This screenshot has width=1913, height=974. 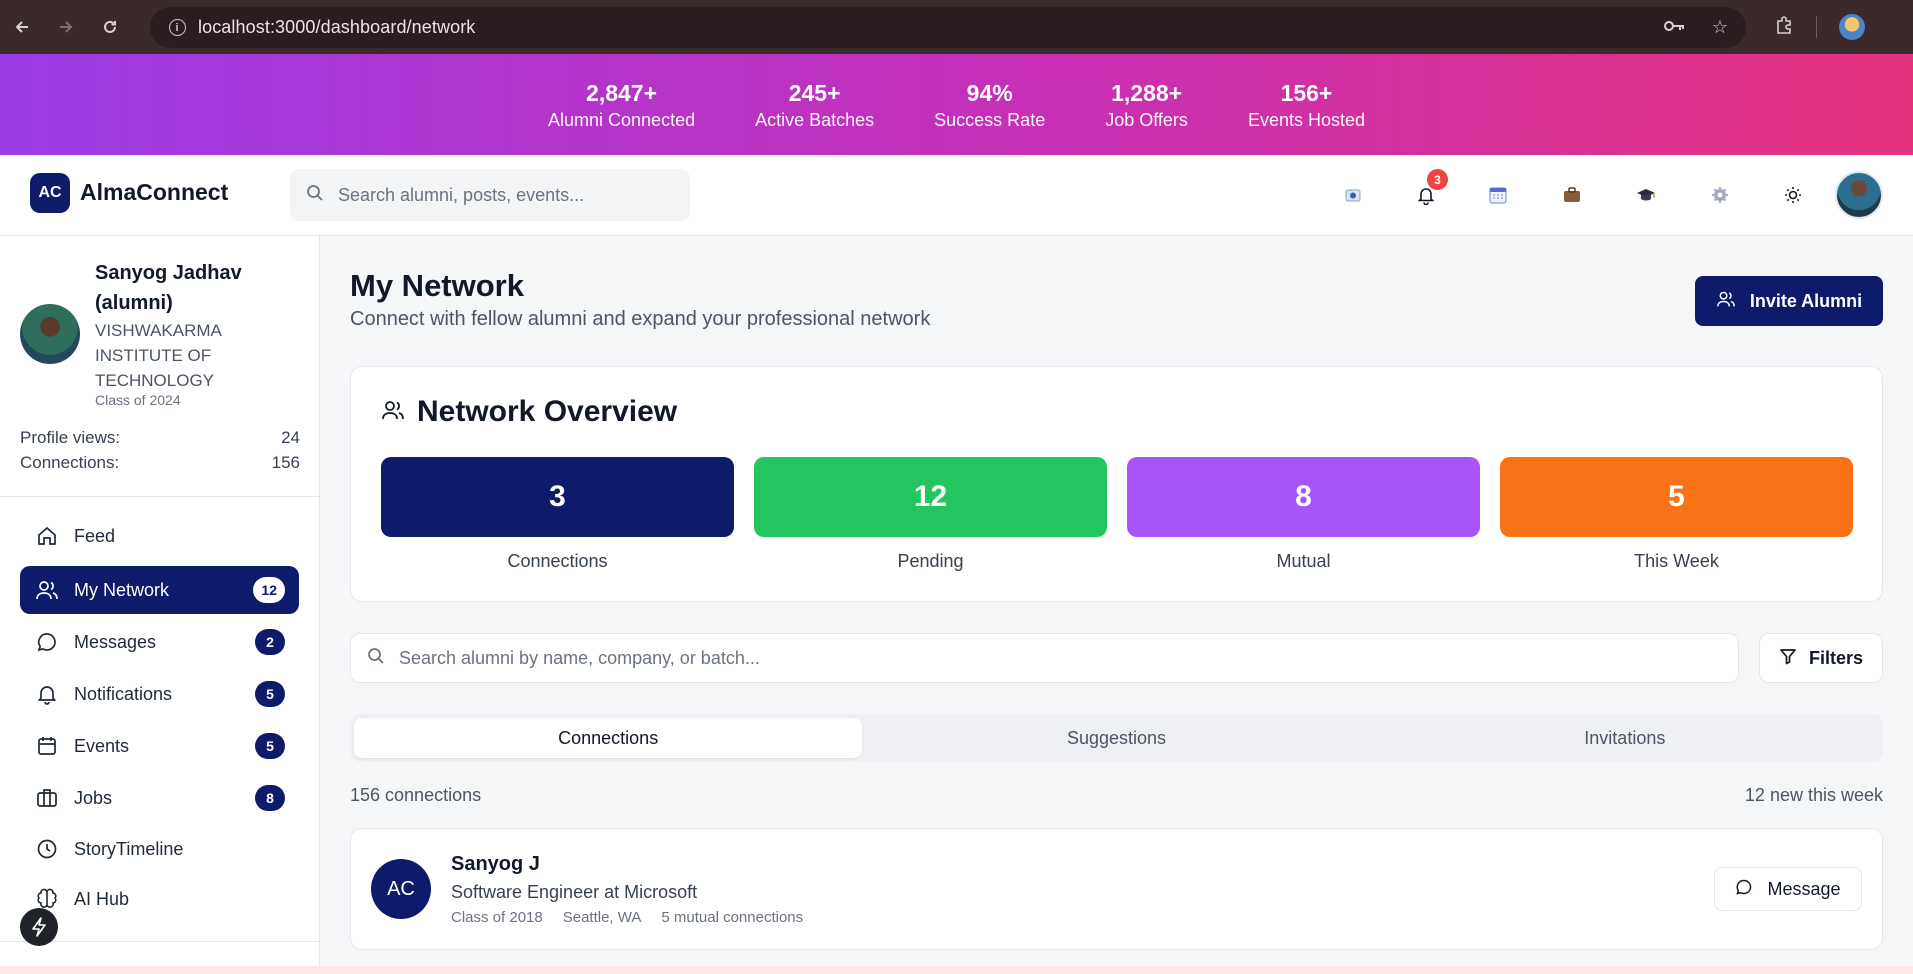 I want to click on network-overview-heading: Network Overview, so click(x=547, y=411).